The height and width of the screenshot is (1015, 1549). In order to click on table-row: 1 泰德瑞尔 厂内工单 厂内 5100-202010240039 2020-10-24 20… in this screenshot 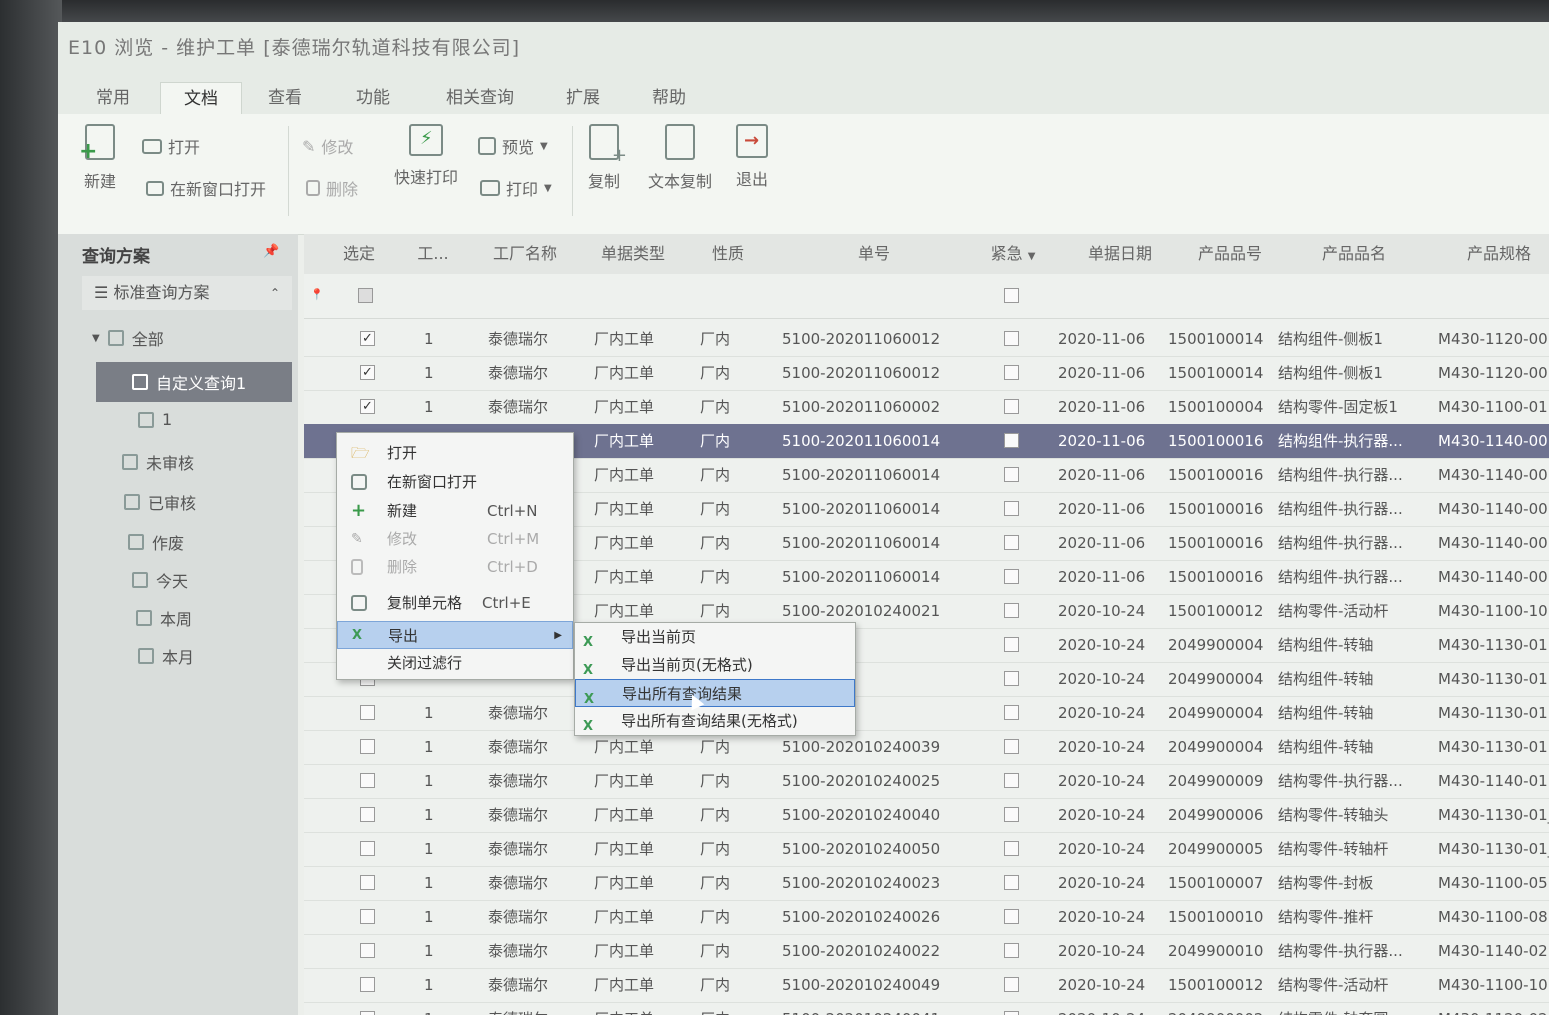, I will do `click(926, 747)`.